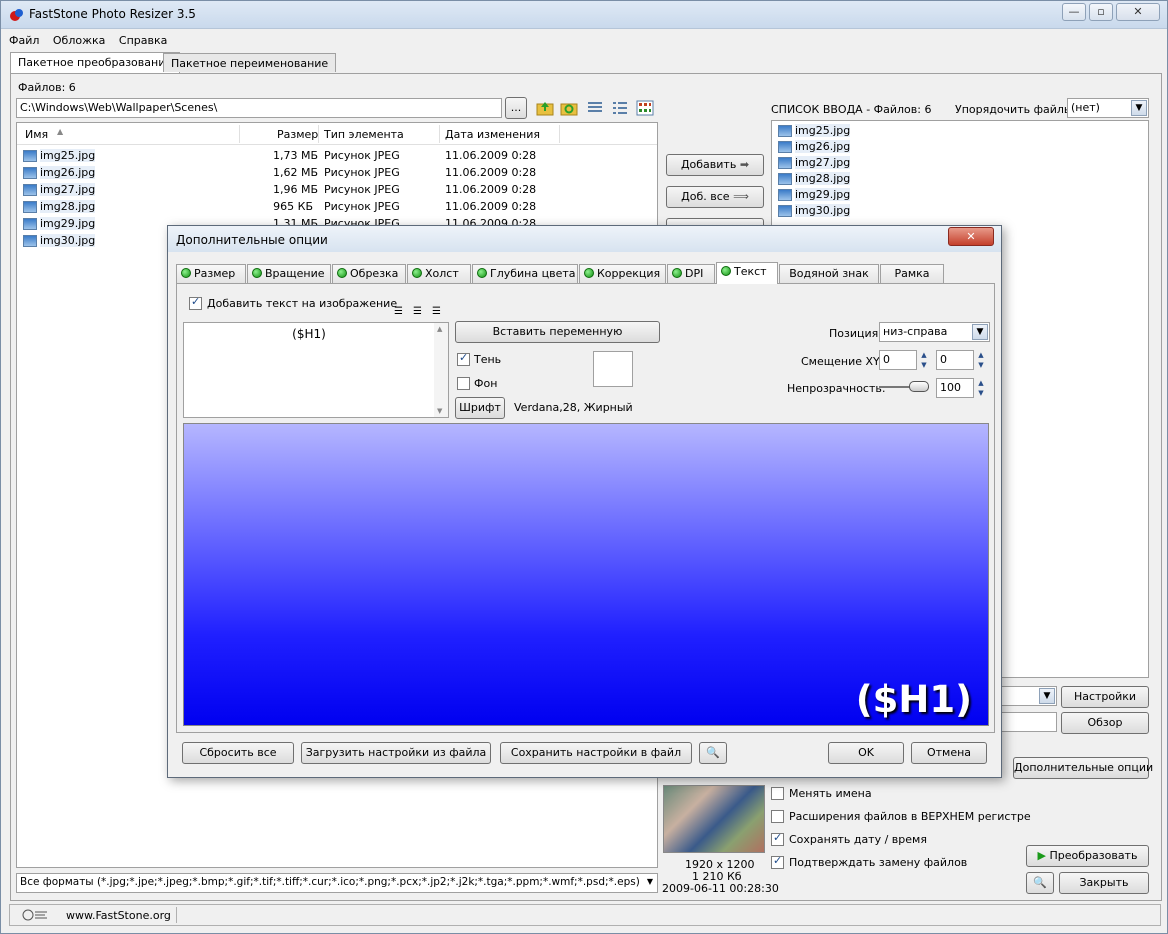 This screenshot has height=934, width=1168. Describe the element at coordinates (934, 332) in the screenshot. I see `position-select: низ-справа ▼` at that location.